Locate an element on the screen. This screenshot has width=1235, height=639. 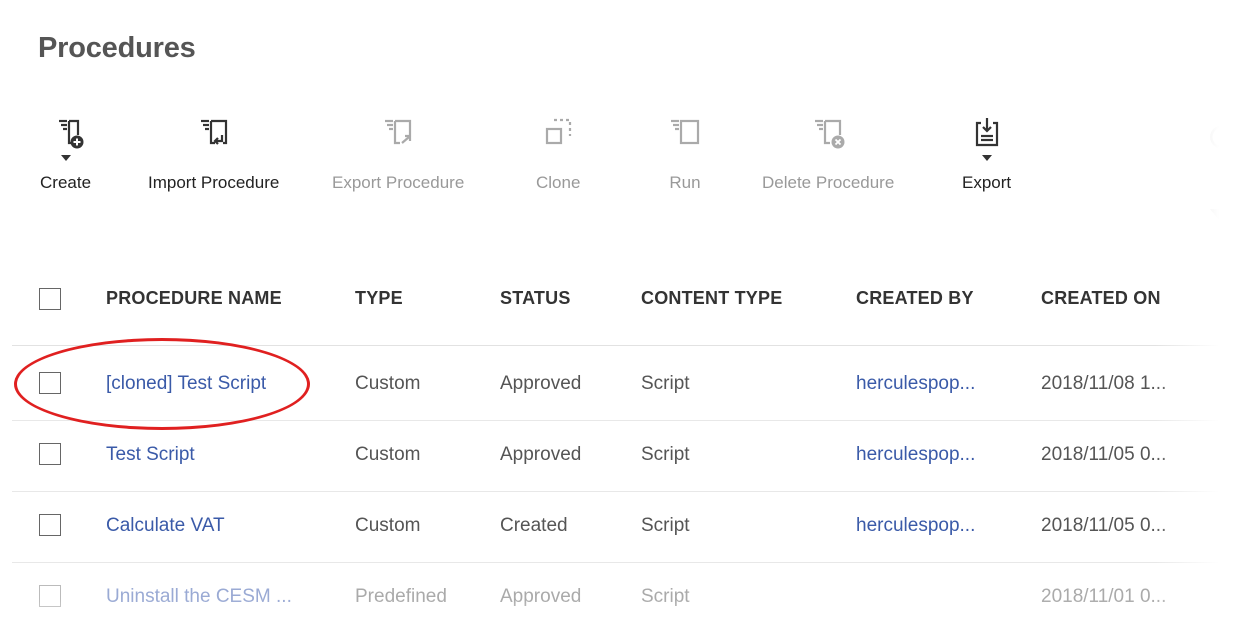
page-title: Procedures is located at coordinates (117, 48).